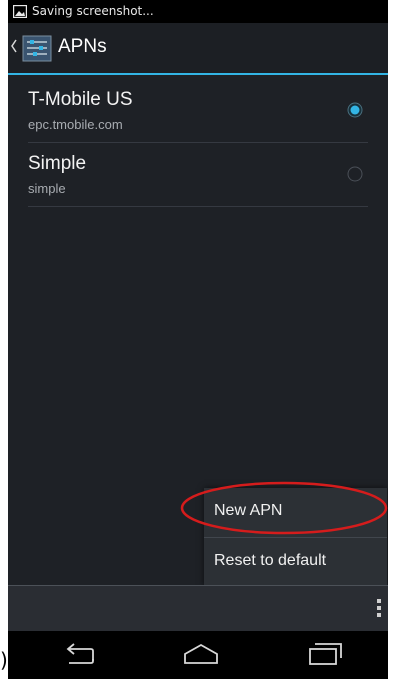  I want to click on settings-sliders-icon, so click(37, 50).